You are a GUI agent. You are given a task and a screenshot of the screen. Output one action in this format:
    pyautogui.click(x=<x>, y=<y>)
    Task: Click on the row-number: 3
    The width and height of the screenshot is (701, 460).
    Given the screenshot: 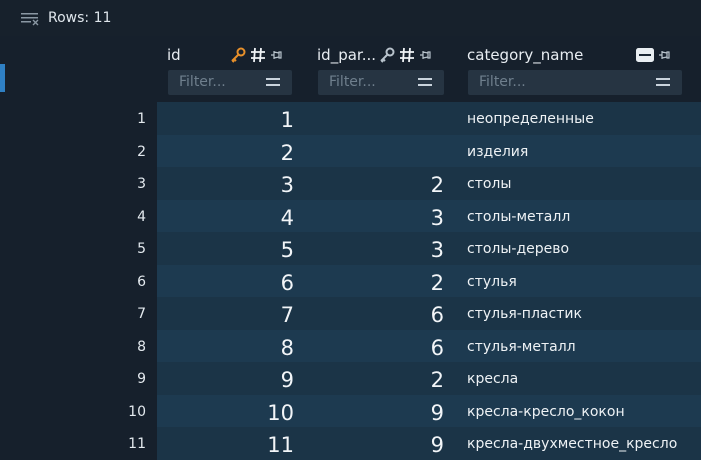 What is the action you would take?
    pyautogui.click(x=141, y=184)
    